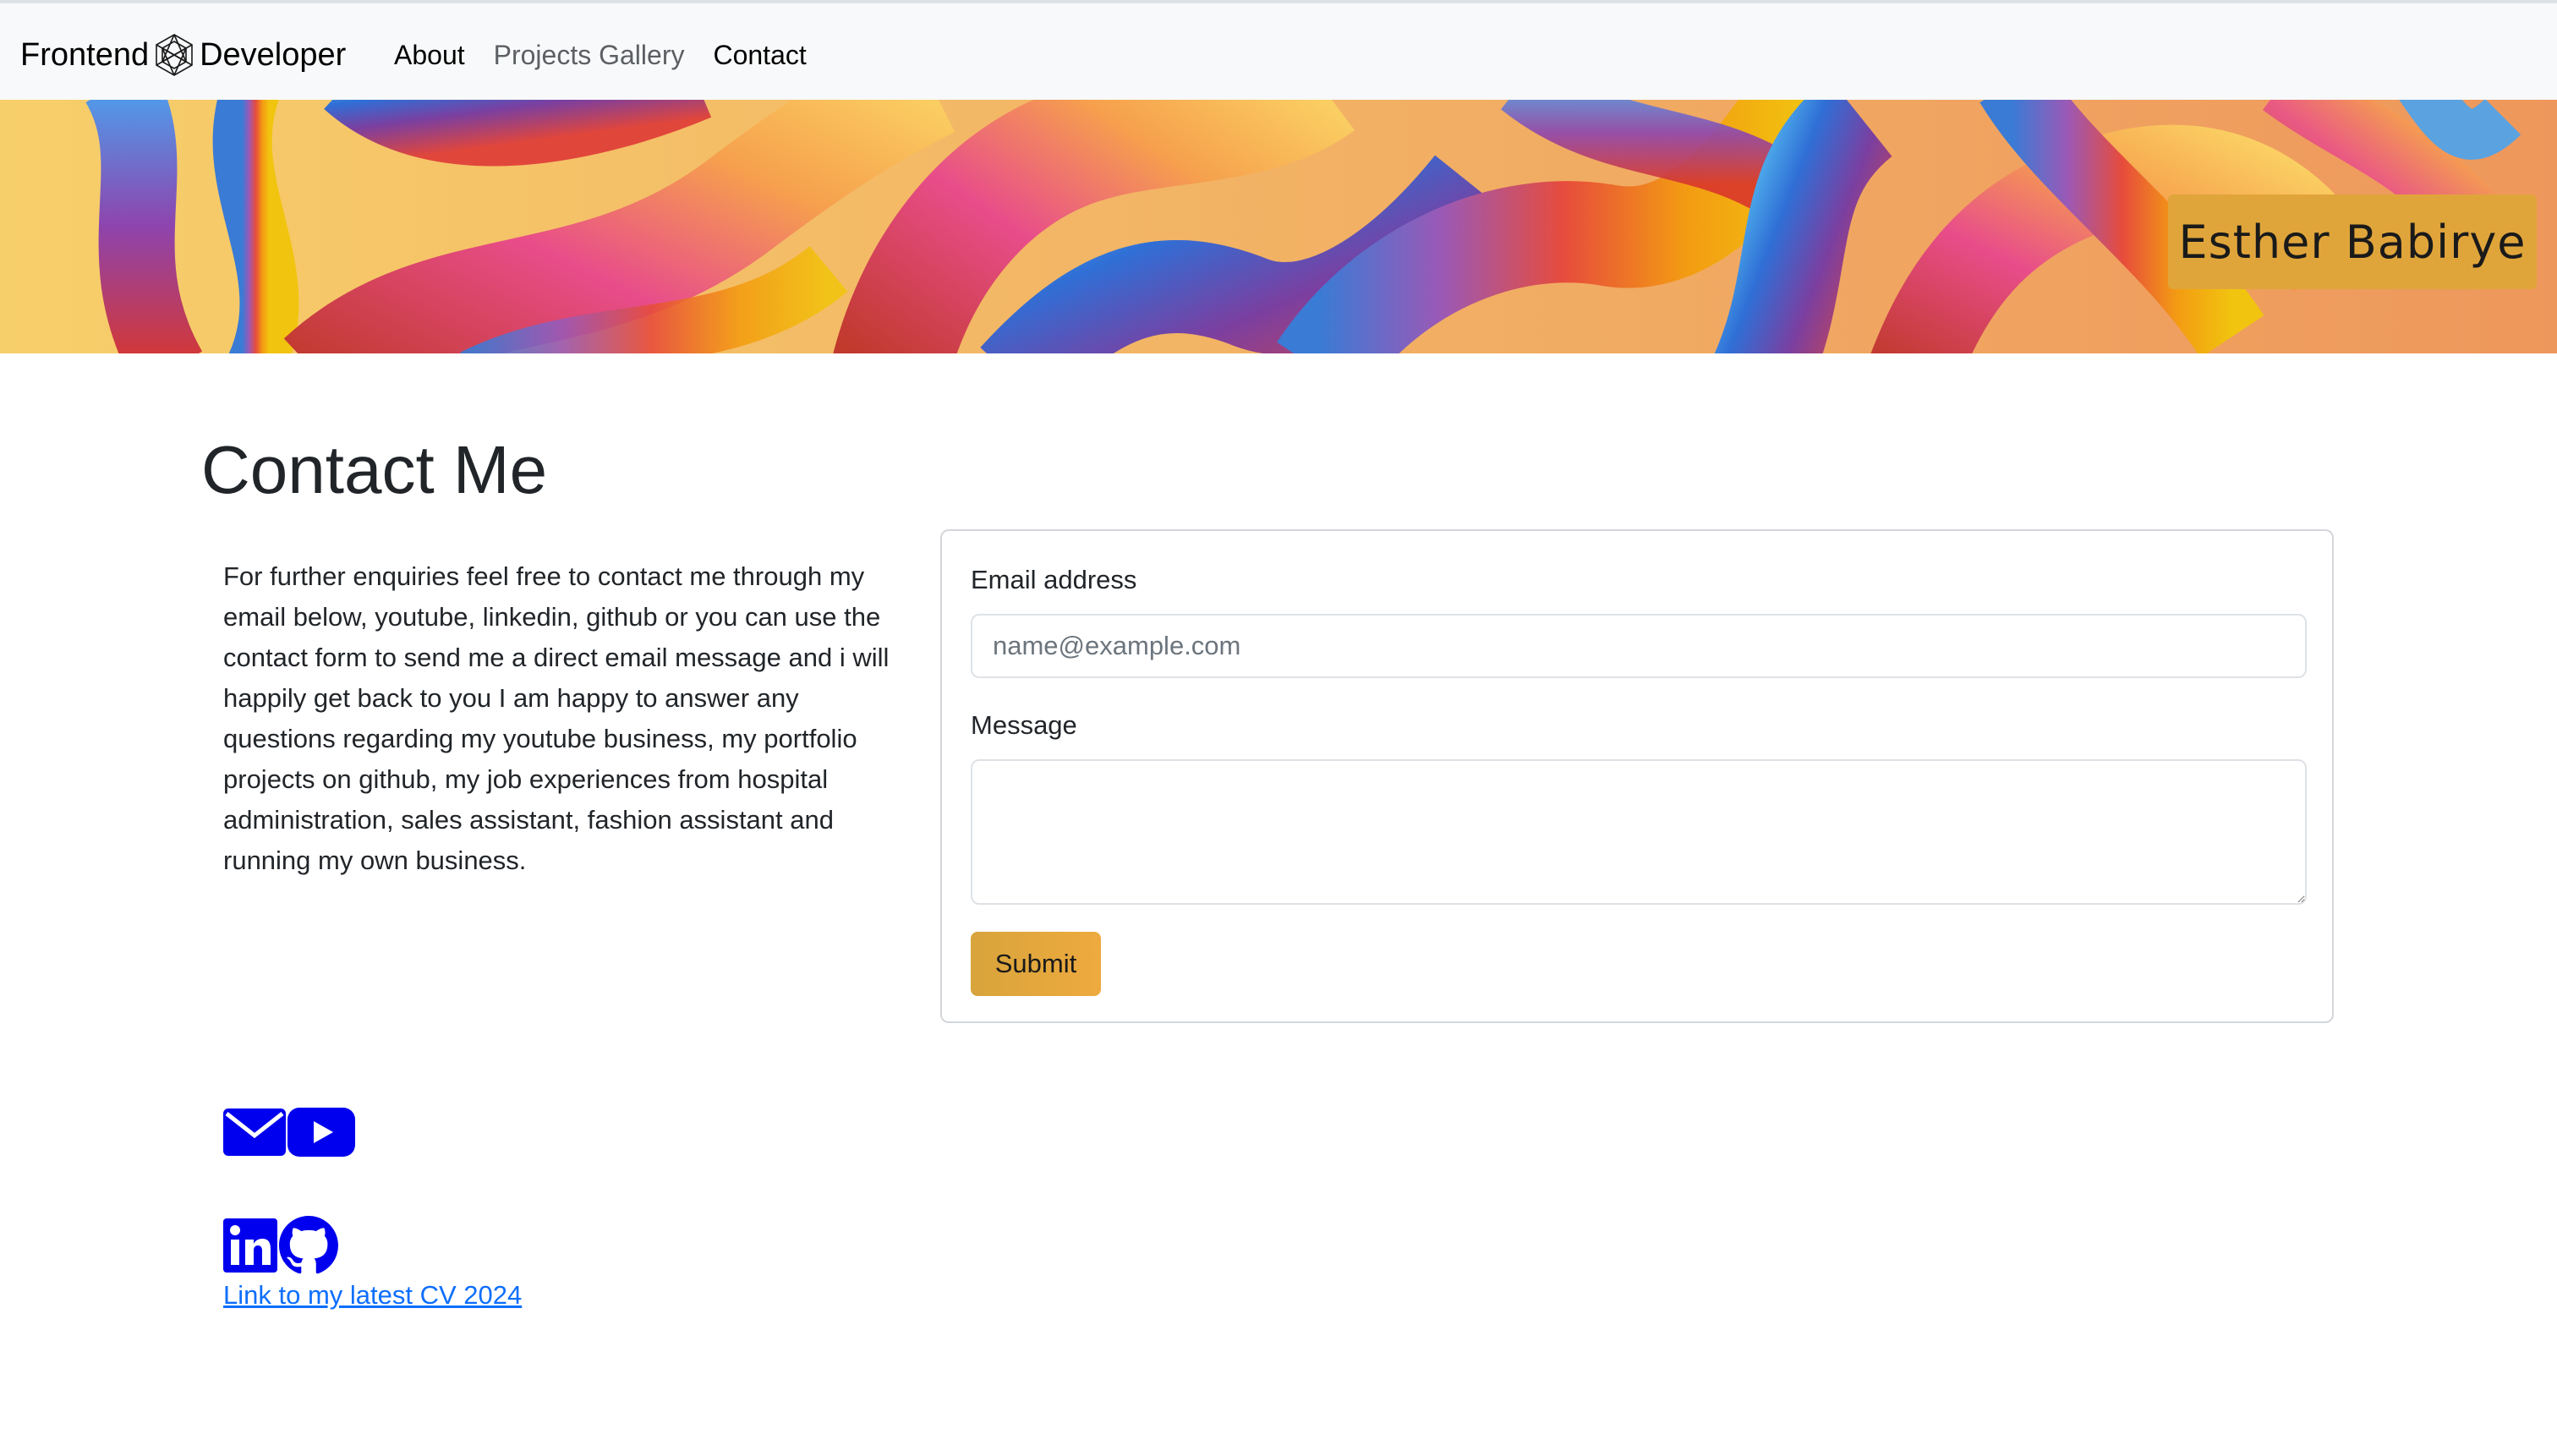 The width and height of the screenshot is (2557, 1456). Describe the element at coordinates (85, 55) in the screenshot. I see `brand-text-frontend: Frontend` at that location.